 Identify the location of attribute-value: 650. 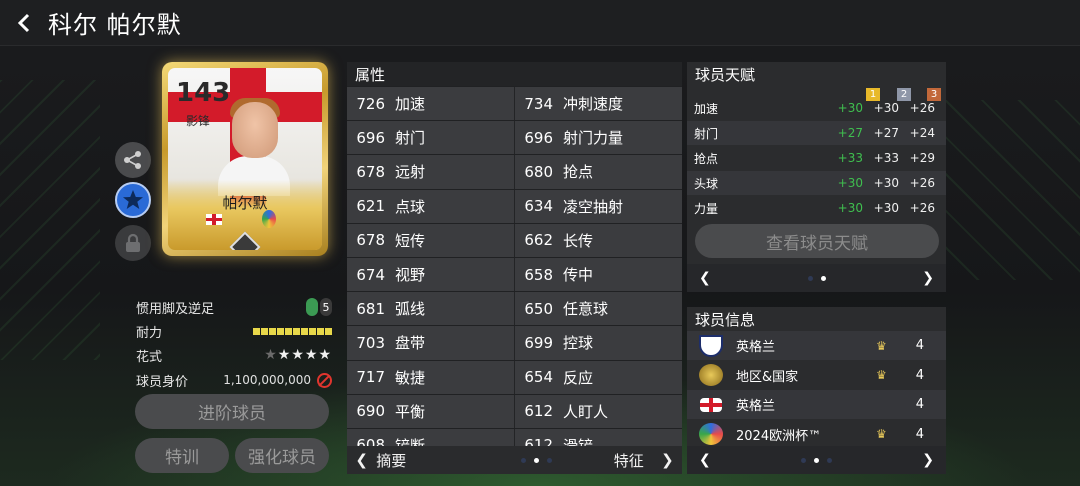
(538, 308).